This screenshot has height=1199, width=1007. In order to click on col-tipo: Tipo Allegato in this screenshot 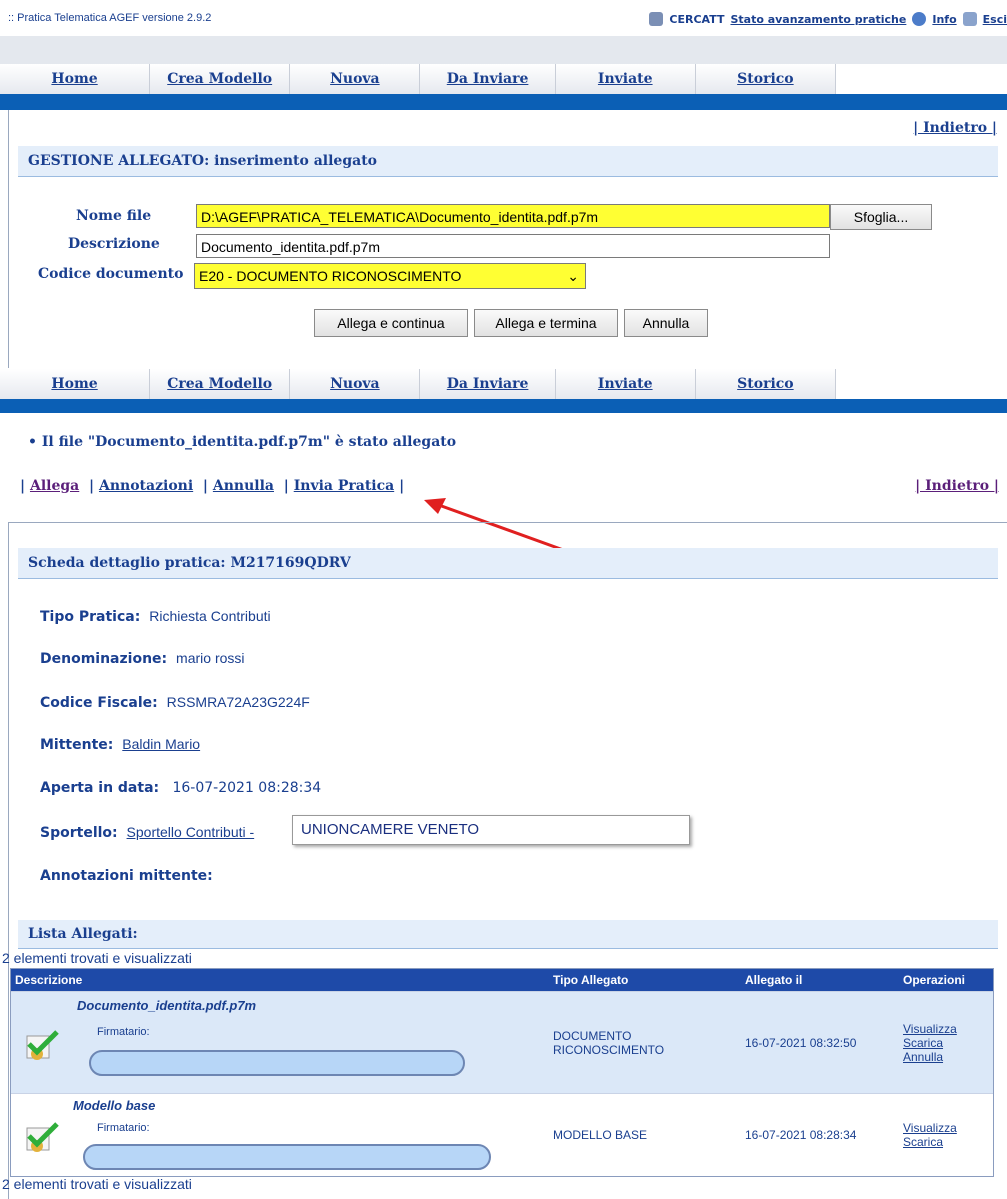, I will do `click(645, 980)`.